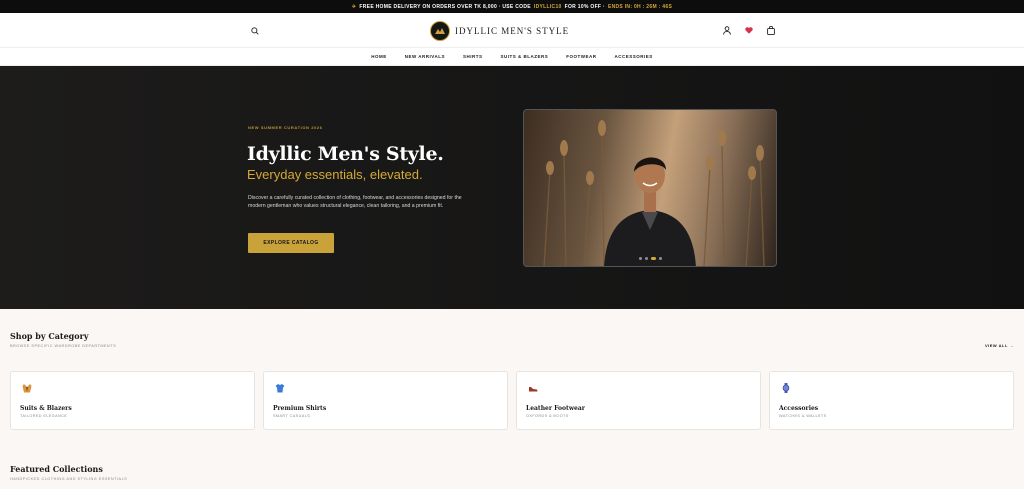 The width and height of the screenshot is (1024, 489). What do you see at coordinates (584, 6) in the screenshot?
I see `promo-offer: FOR 10% OFF ·` at bounding box center [584, 6].